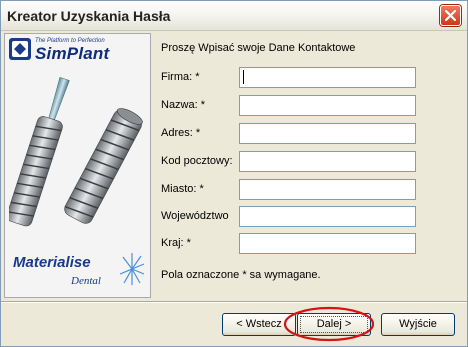  What do you see at coordinates (52, 262) in the screenshot?
I see `materialise-logo-name: Materialise` at bounding box center [52, 262].